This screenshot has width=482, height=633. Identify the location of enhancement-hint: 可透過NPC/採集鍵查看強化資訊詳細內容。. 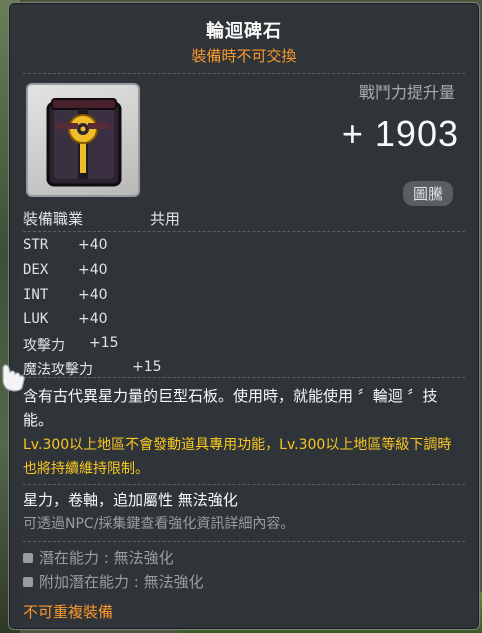
(159, 524).